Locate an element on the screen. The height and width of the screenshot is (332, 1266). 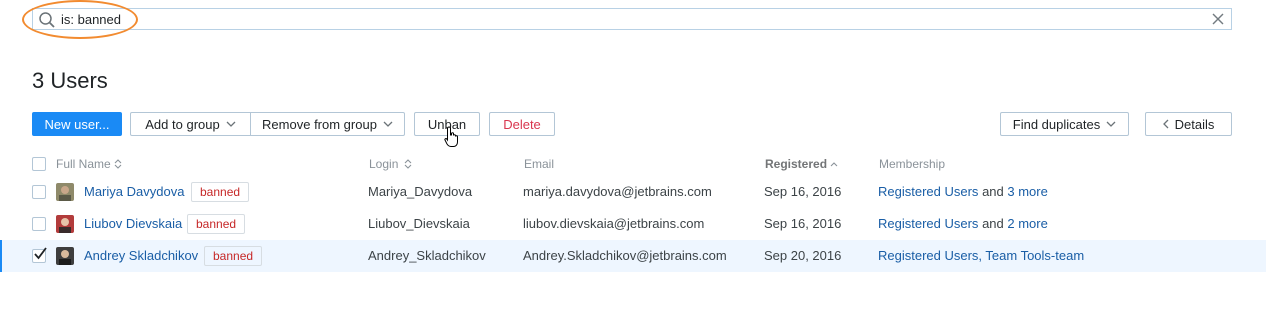
remove-from-group-button: Remove from group is located at coordinates (327, 124).